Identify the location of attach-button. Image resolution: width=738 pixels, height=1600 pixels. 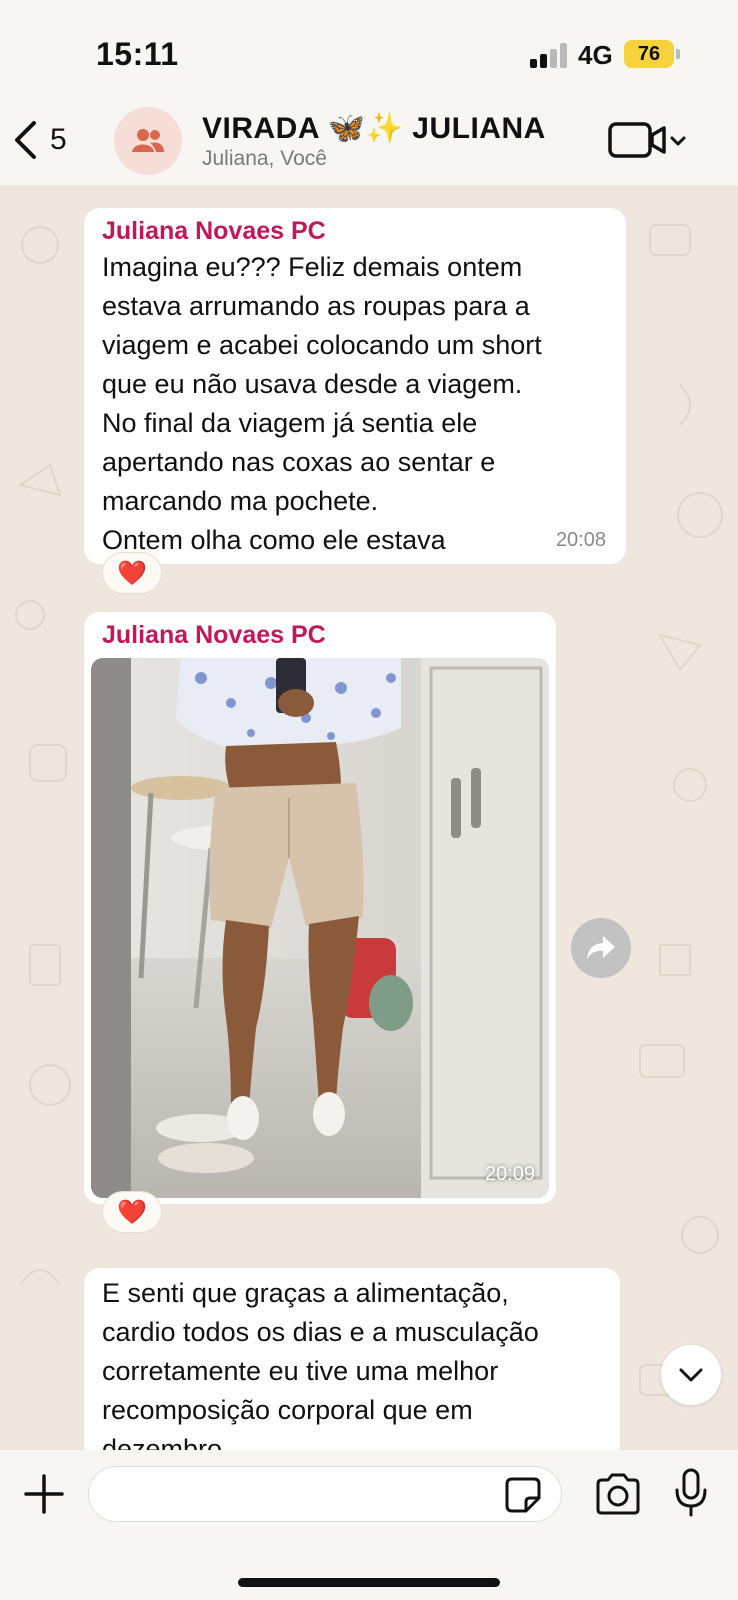
(44, 1494).